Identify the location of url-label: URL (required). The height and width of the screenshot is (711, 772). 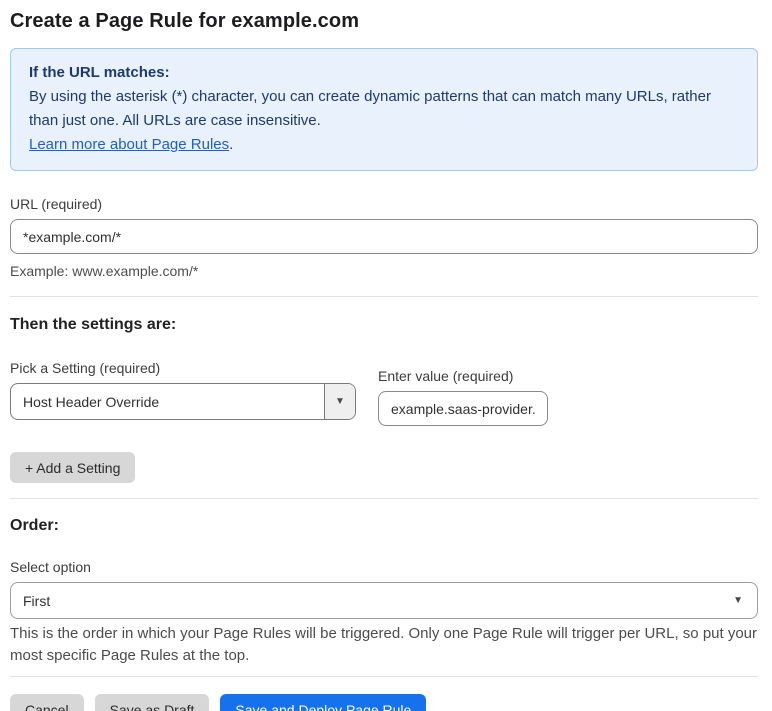
(56, 204).